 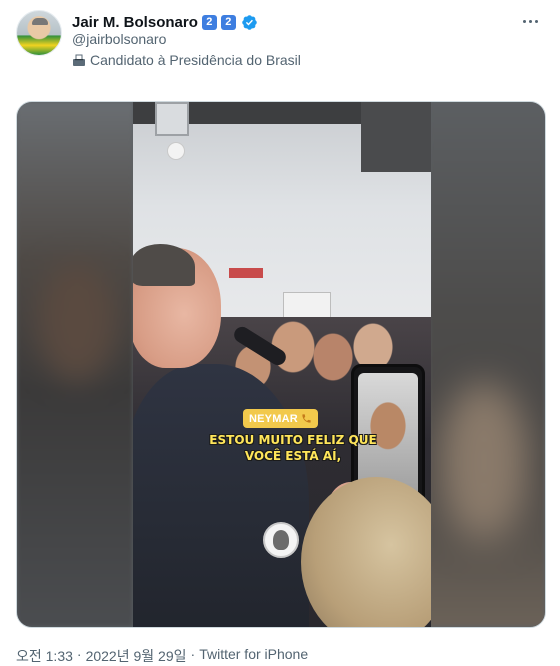 I want to click on tweet-source: Twitter for iPhone, so click(x=253, y=656).